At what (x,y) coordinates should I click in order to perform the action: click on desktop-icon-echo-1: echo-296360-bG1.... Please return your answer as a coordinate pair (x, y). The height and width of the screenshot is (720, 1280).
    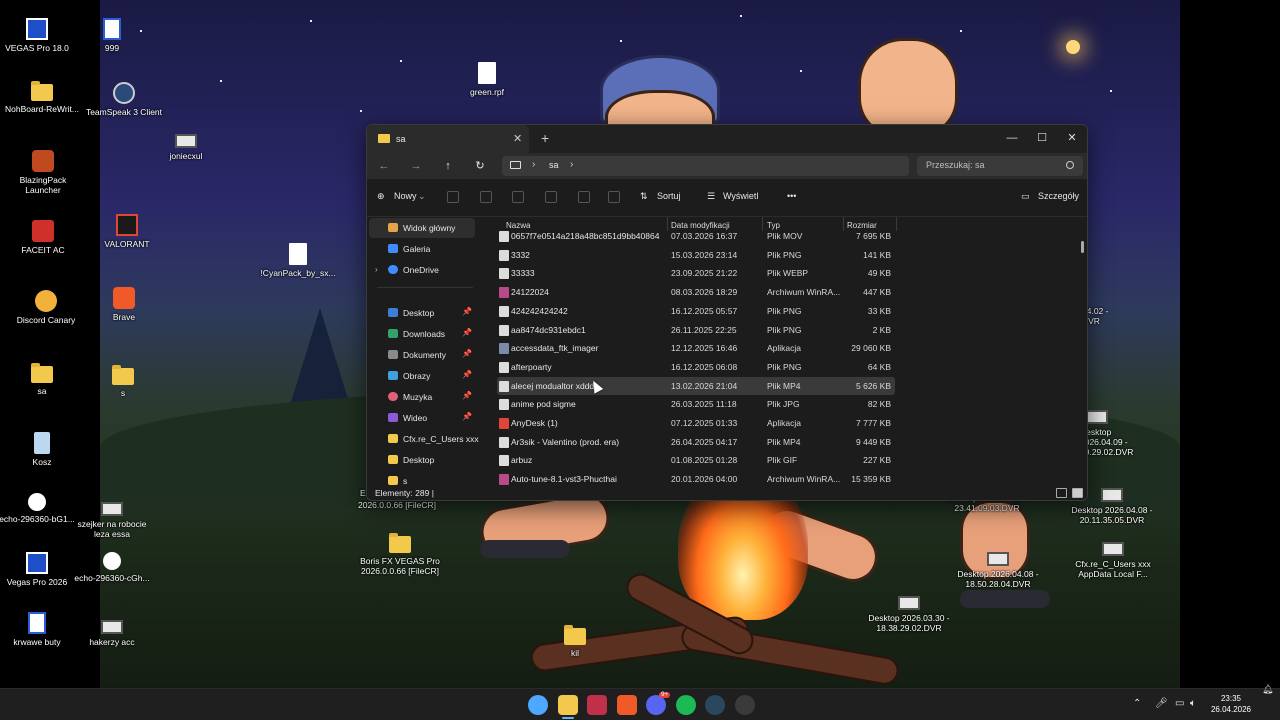
    Looking at the image, I should click on (39, 508).